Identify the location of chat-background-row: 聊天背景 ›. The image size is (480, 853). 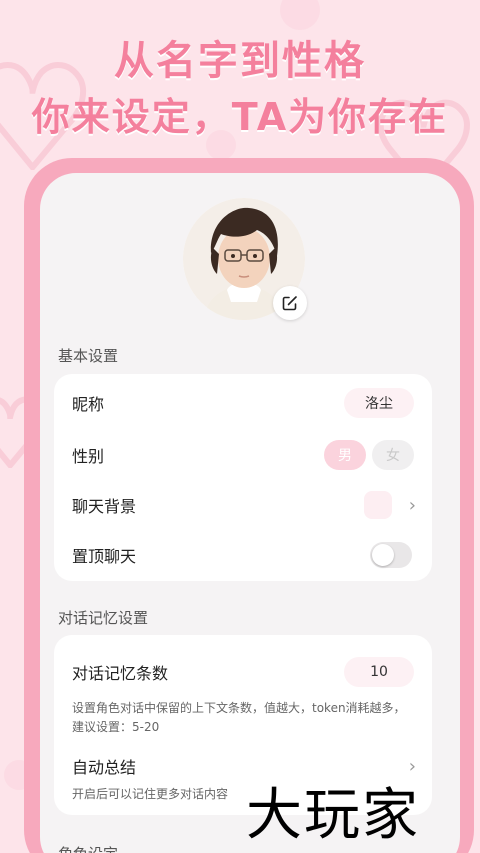
(243, 505).